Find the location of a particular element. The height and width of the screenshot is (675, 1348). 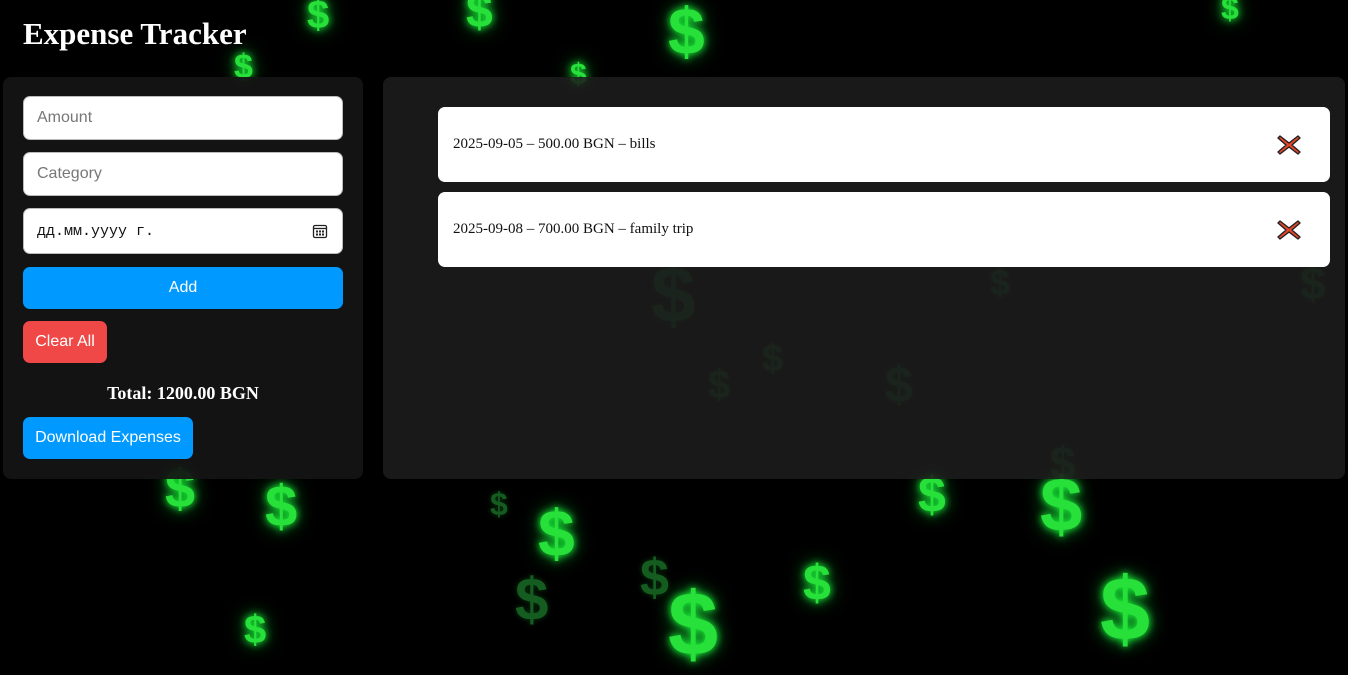

date-input: дд.мм.уууу г. is located at coordinates (183, 231).